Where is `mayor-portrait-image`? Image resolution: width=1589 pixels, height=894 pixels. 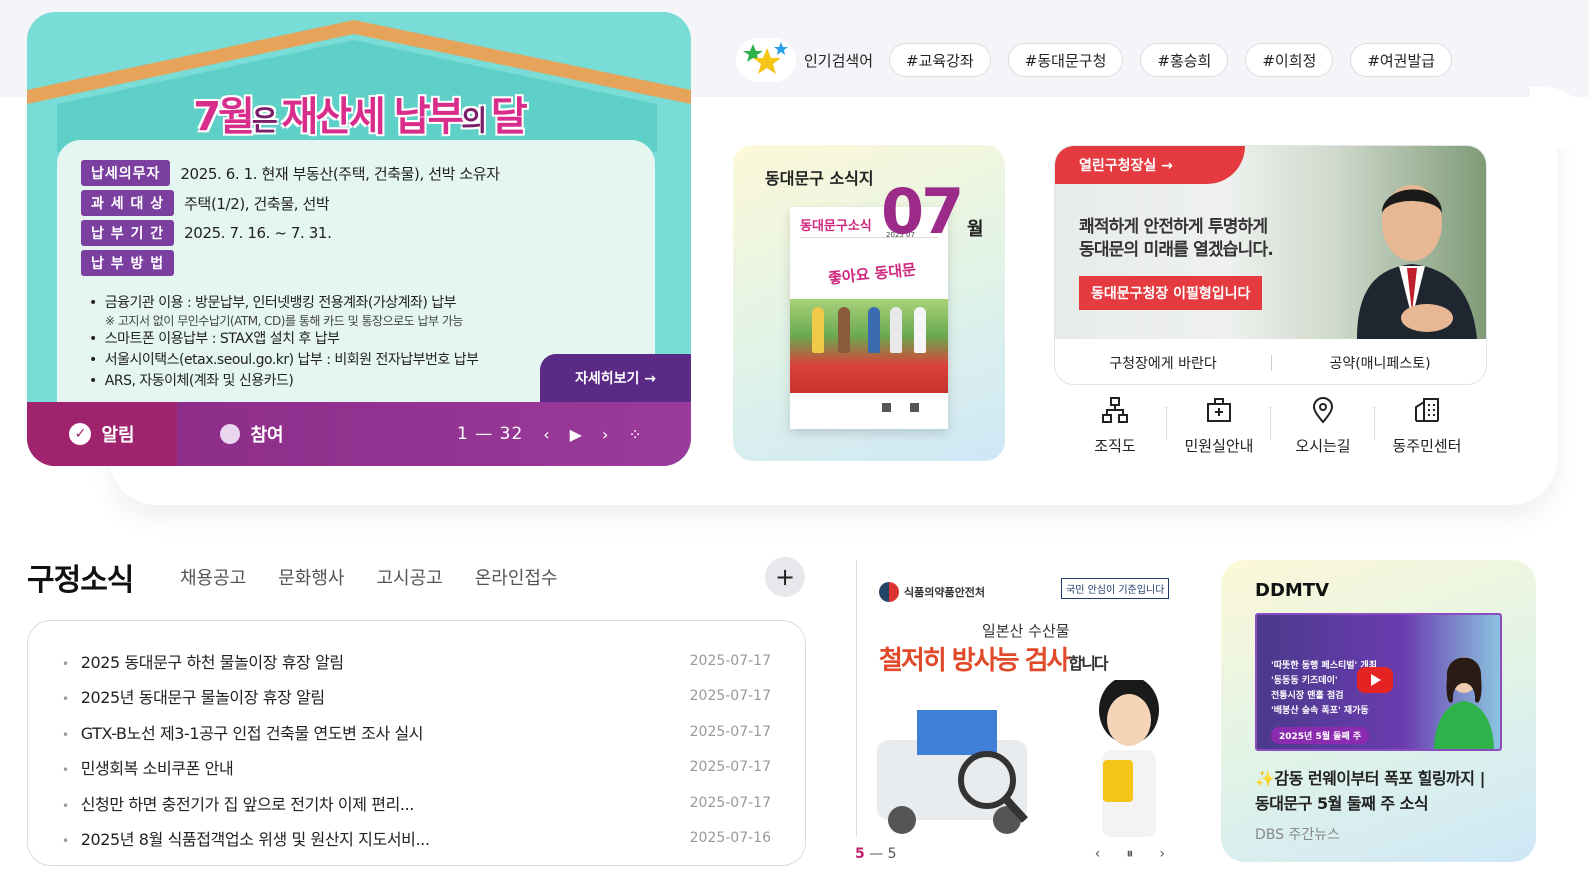 mayor-portrait-image is located at coordinates (1417, 262).